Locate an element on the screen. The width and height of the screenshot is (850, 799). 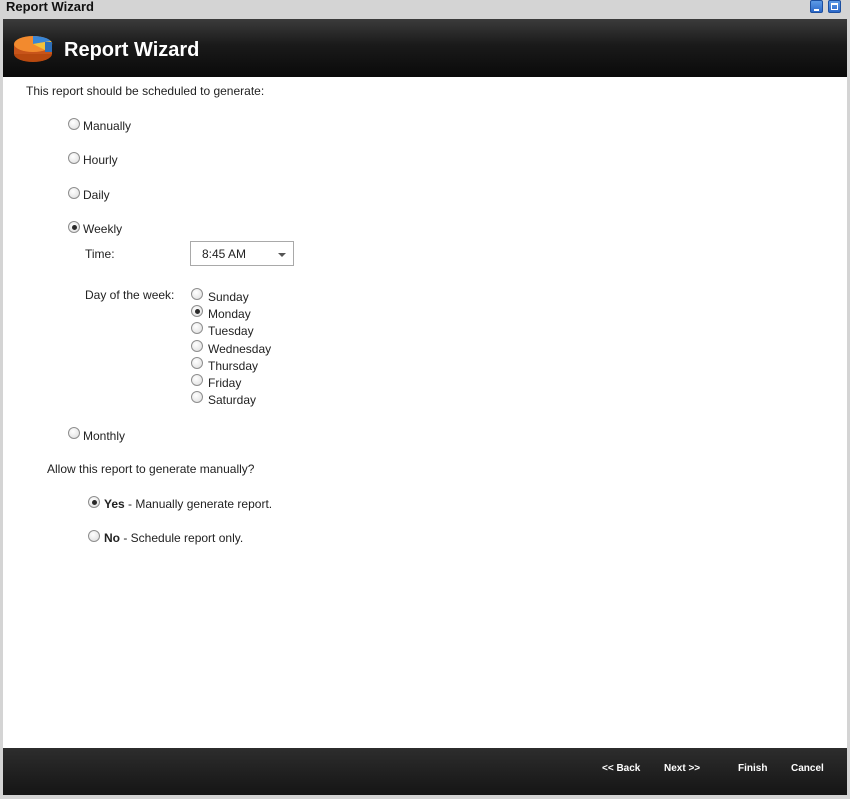
back-button: << Back is located at coordinates (621, 769).